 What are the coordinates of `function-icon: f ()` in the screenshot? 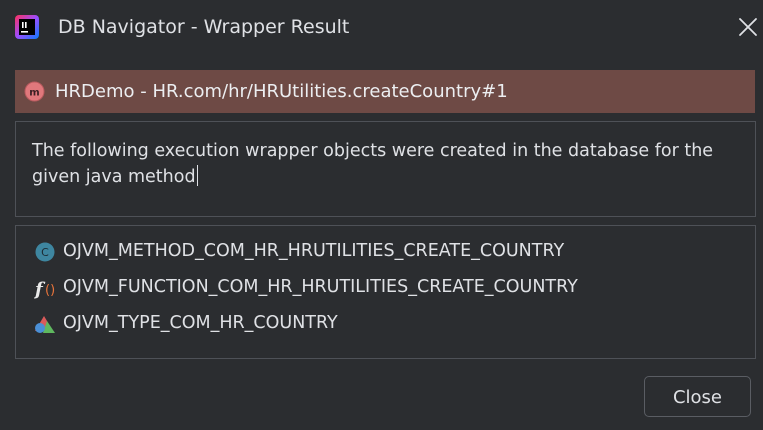 It's located at (44, 289).